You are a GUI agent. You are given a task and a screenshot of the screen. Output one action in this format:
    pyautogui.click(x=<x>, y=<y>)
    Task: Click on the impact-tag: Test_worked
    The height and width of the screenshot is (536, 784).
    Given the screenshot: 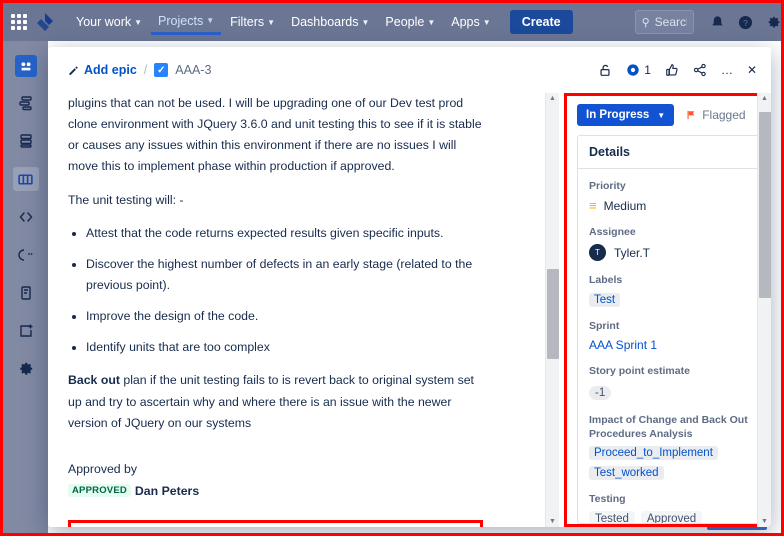 What is the action you would take?
    pyautogui.click(x=626, y=473)
    